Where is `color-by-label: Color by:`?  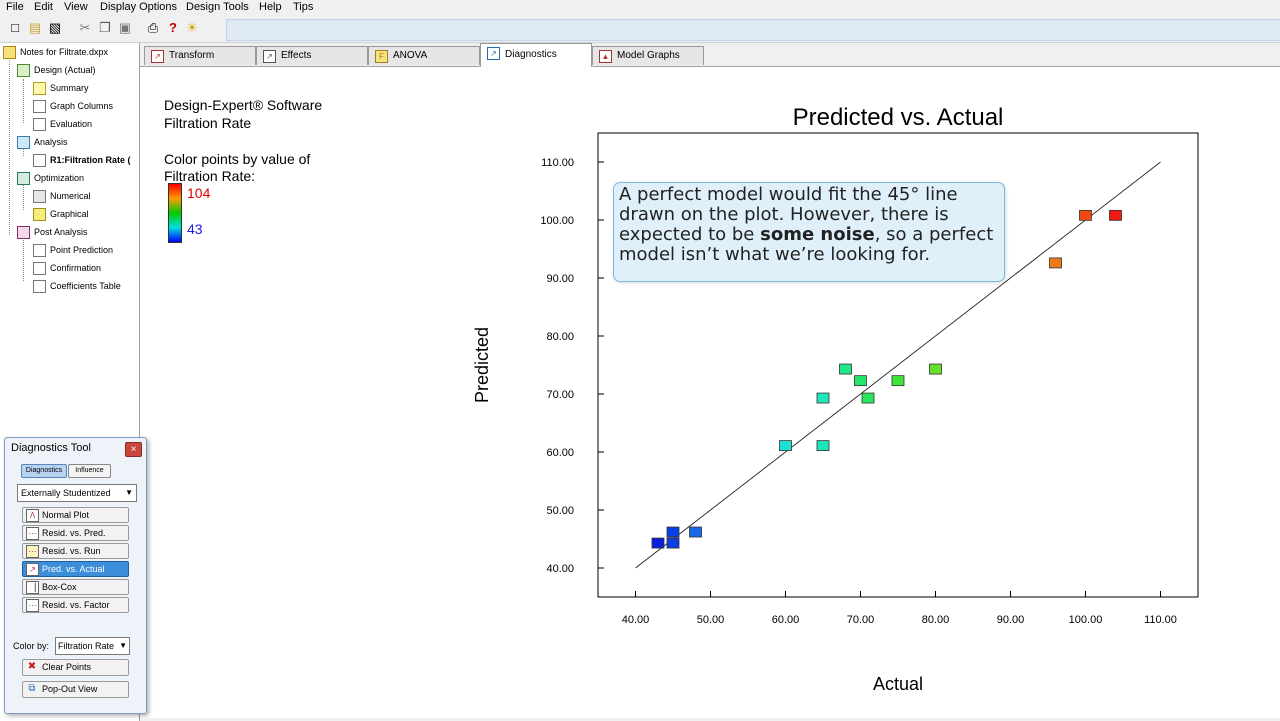
color-by-label: Color by: is located at coordinates (31, 646).